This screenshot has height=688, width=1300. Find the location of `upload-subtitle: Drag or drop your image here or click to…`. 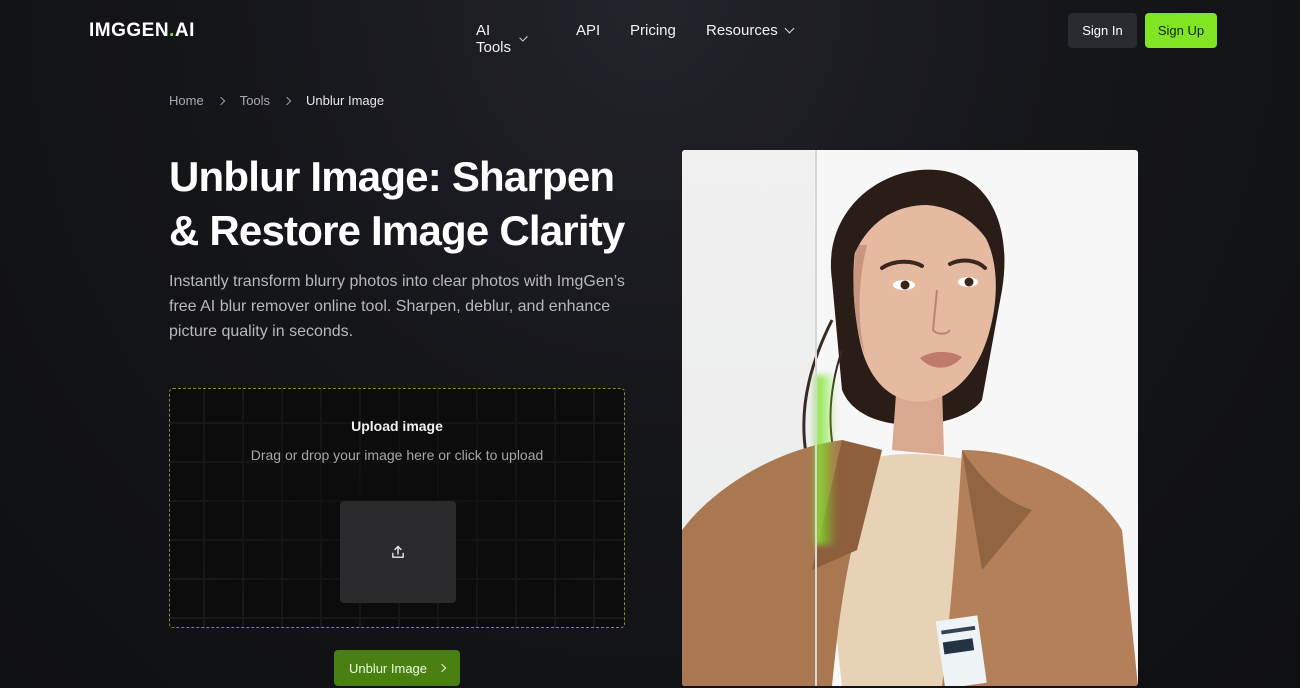

upload-subtitle: Drag or drop your image here or click to… is located at coordinates (397, 455).